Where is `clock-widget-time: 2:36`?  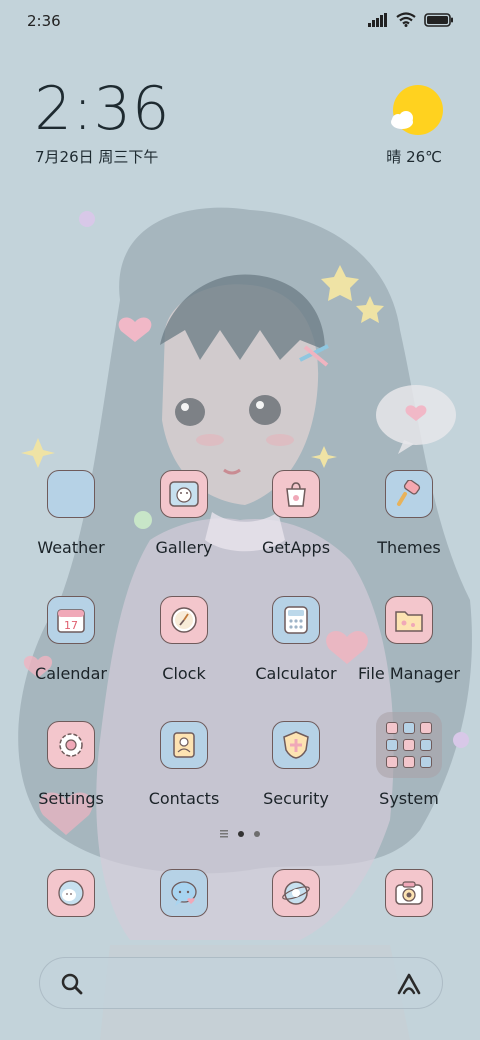
clock-widget-time: 2:36 is located at coordinates (102, 109).